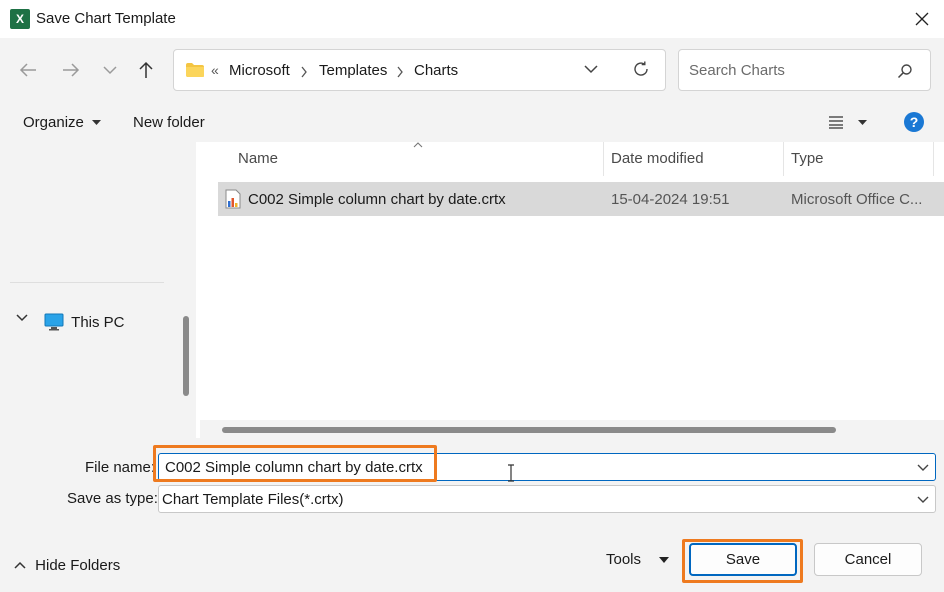 The image size is (944, 592). I want to click on back-button, so click(28, 70).